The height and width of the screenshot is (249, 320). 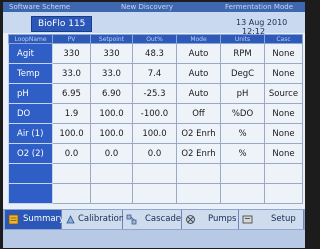 What do you see at coordinates (71, 133) in the screenshot?
I see `pv-cell: 100.0` at bounding box center [71, 133].